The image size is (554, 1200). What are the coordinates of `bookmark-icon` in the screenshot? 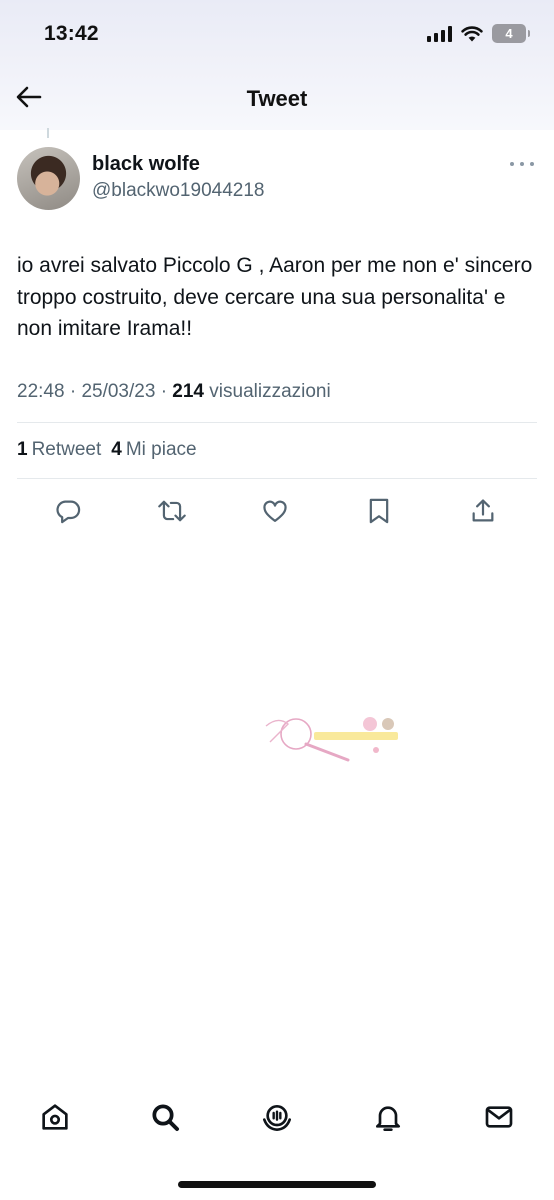 It's located at (379, 511).